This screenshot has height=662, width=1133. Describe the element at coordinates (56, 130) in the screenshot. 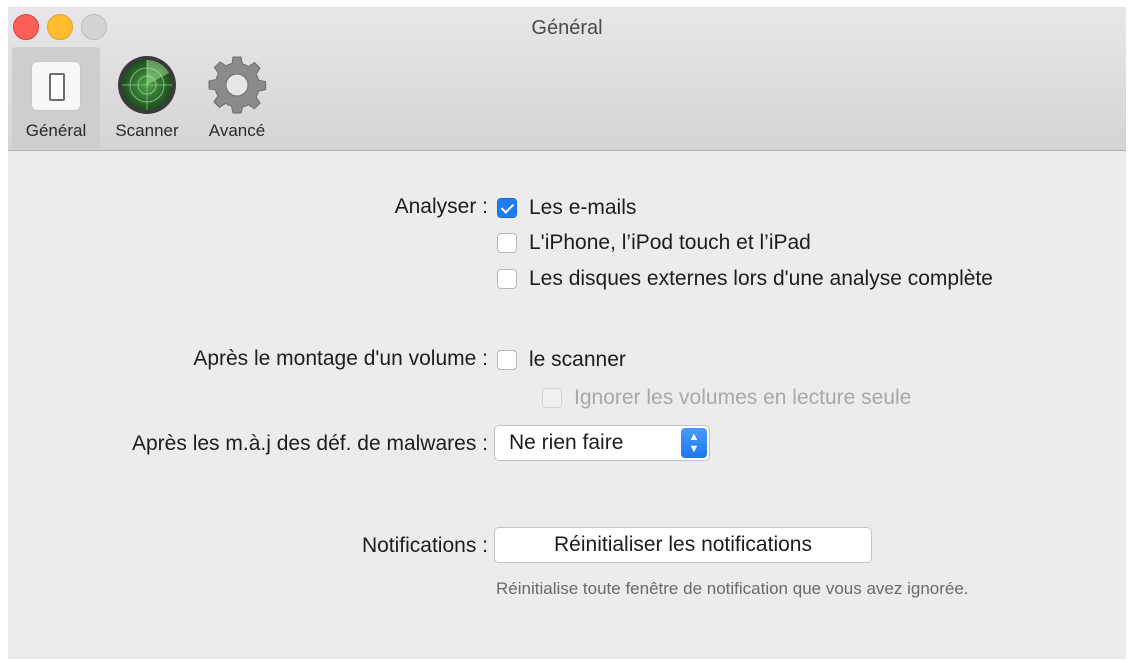

I see `tab-general-label: Général` at that location.